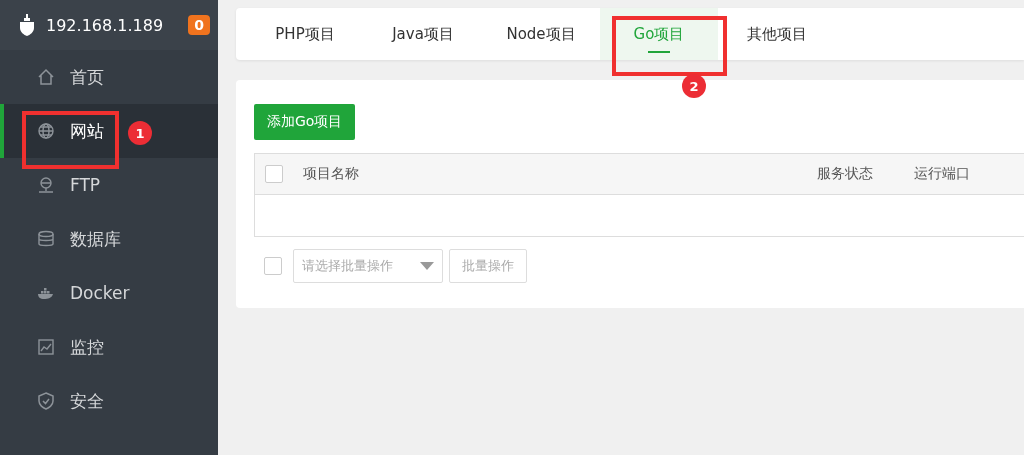 The width and height of the screenshot is (1024, 455). Describe the element at coordinates (95, 239) in the screenshot. I see `sidebar-label: 数据库` at that location.